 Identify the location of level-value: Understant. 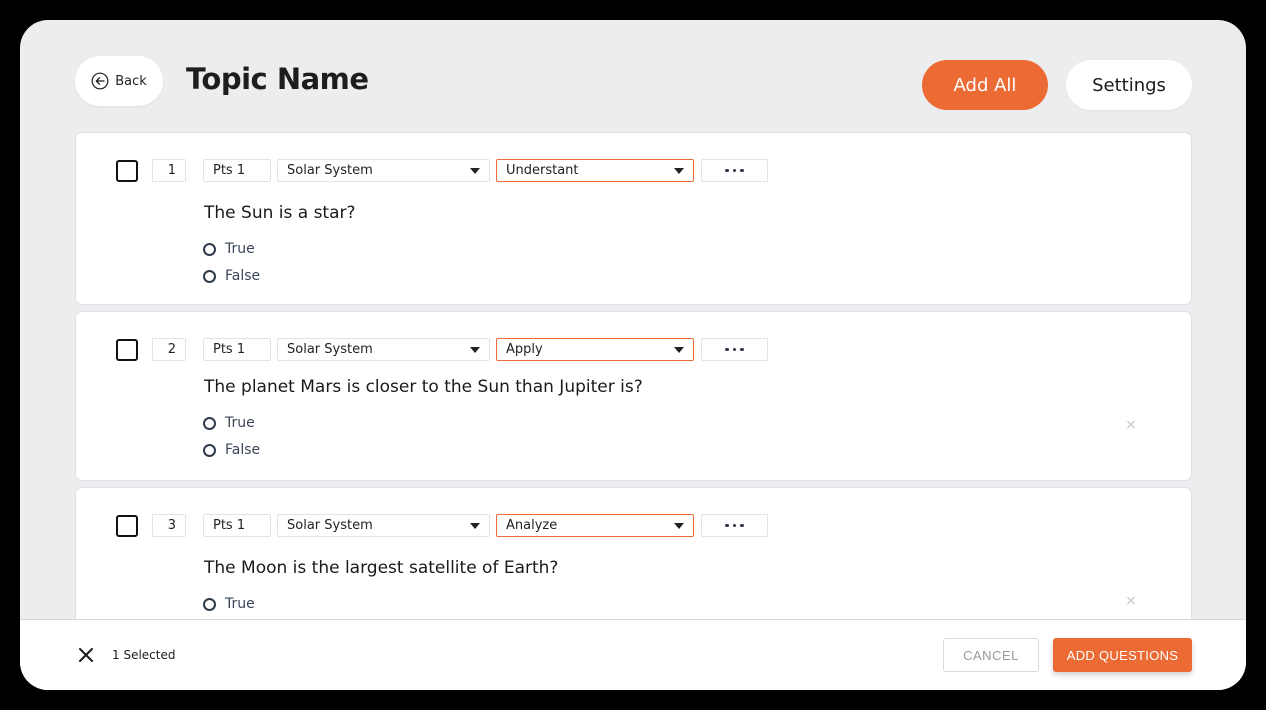
(542, 170).